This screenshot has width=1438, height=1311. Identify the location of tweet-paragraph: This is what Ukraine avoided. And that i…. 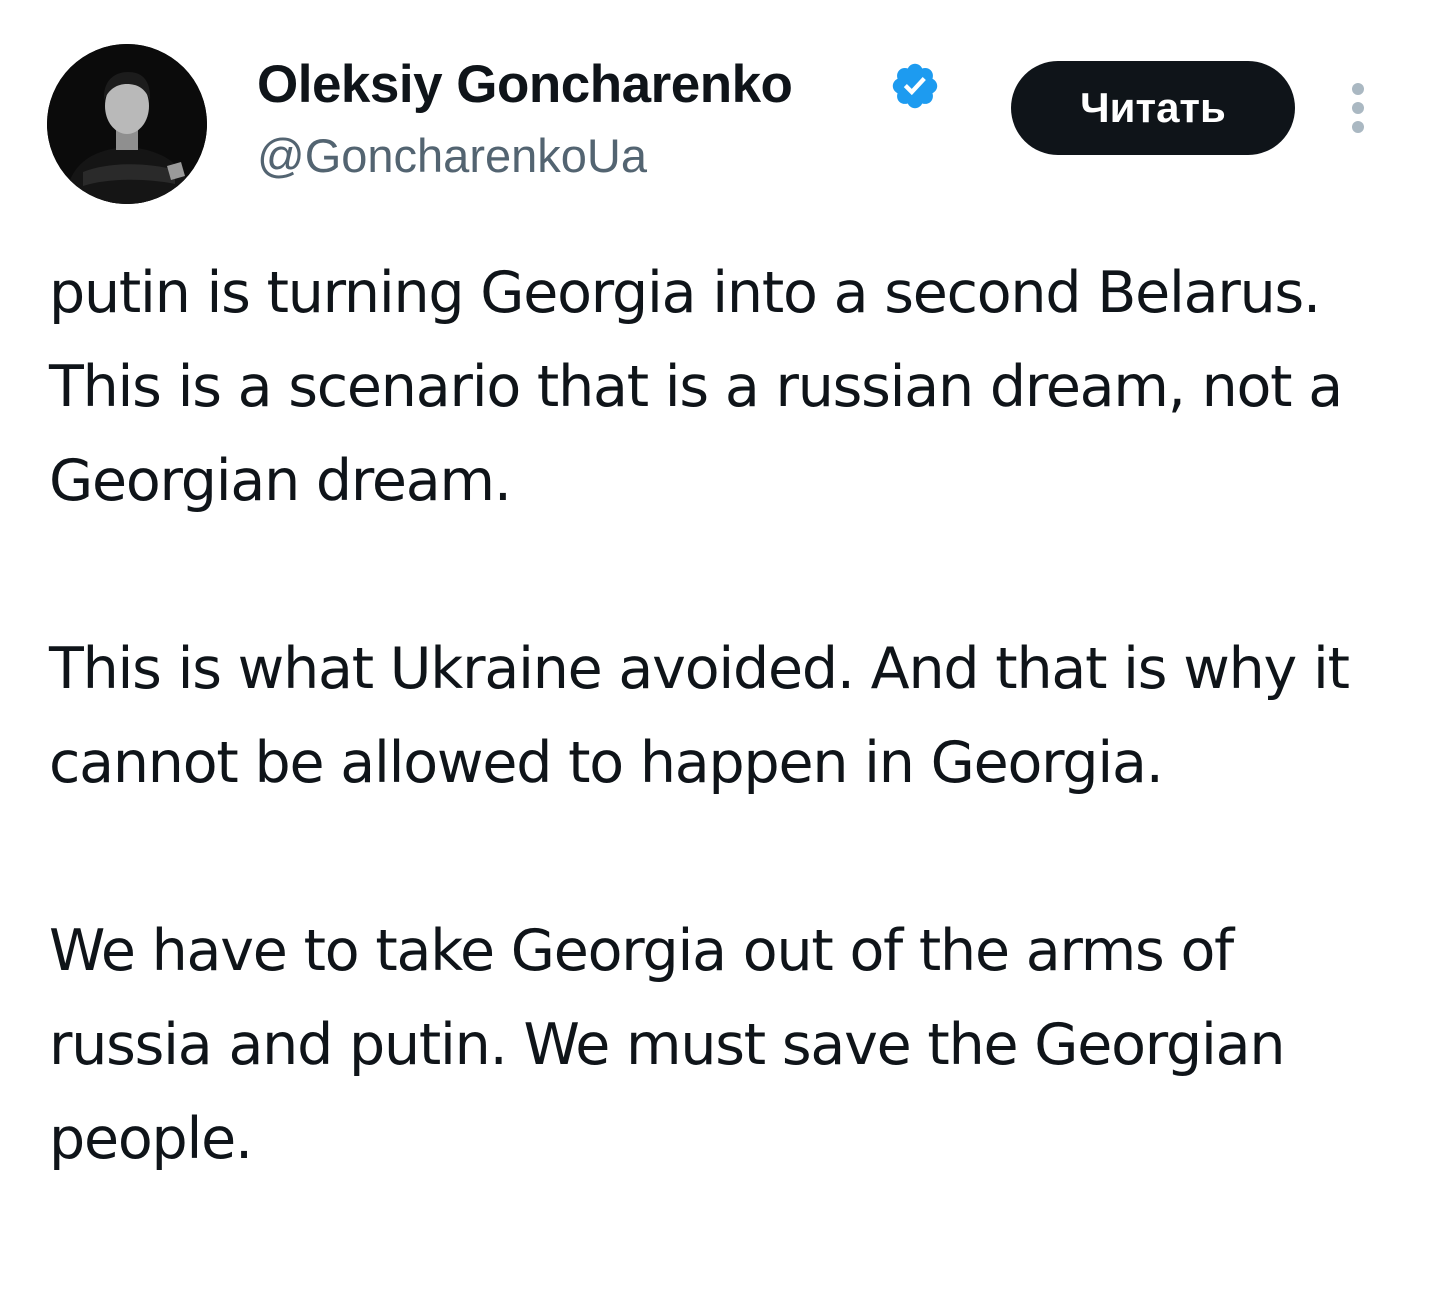
(699, 716).